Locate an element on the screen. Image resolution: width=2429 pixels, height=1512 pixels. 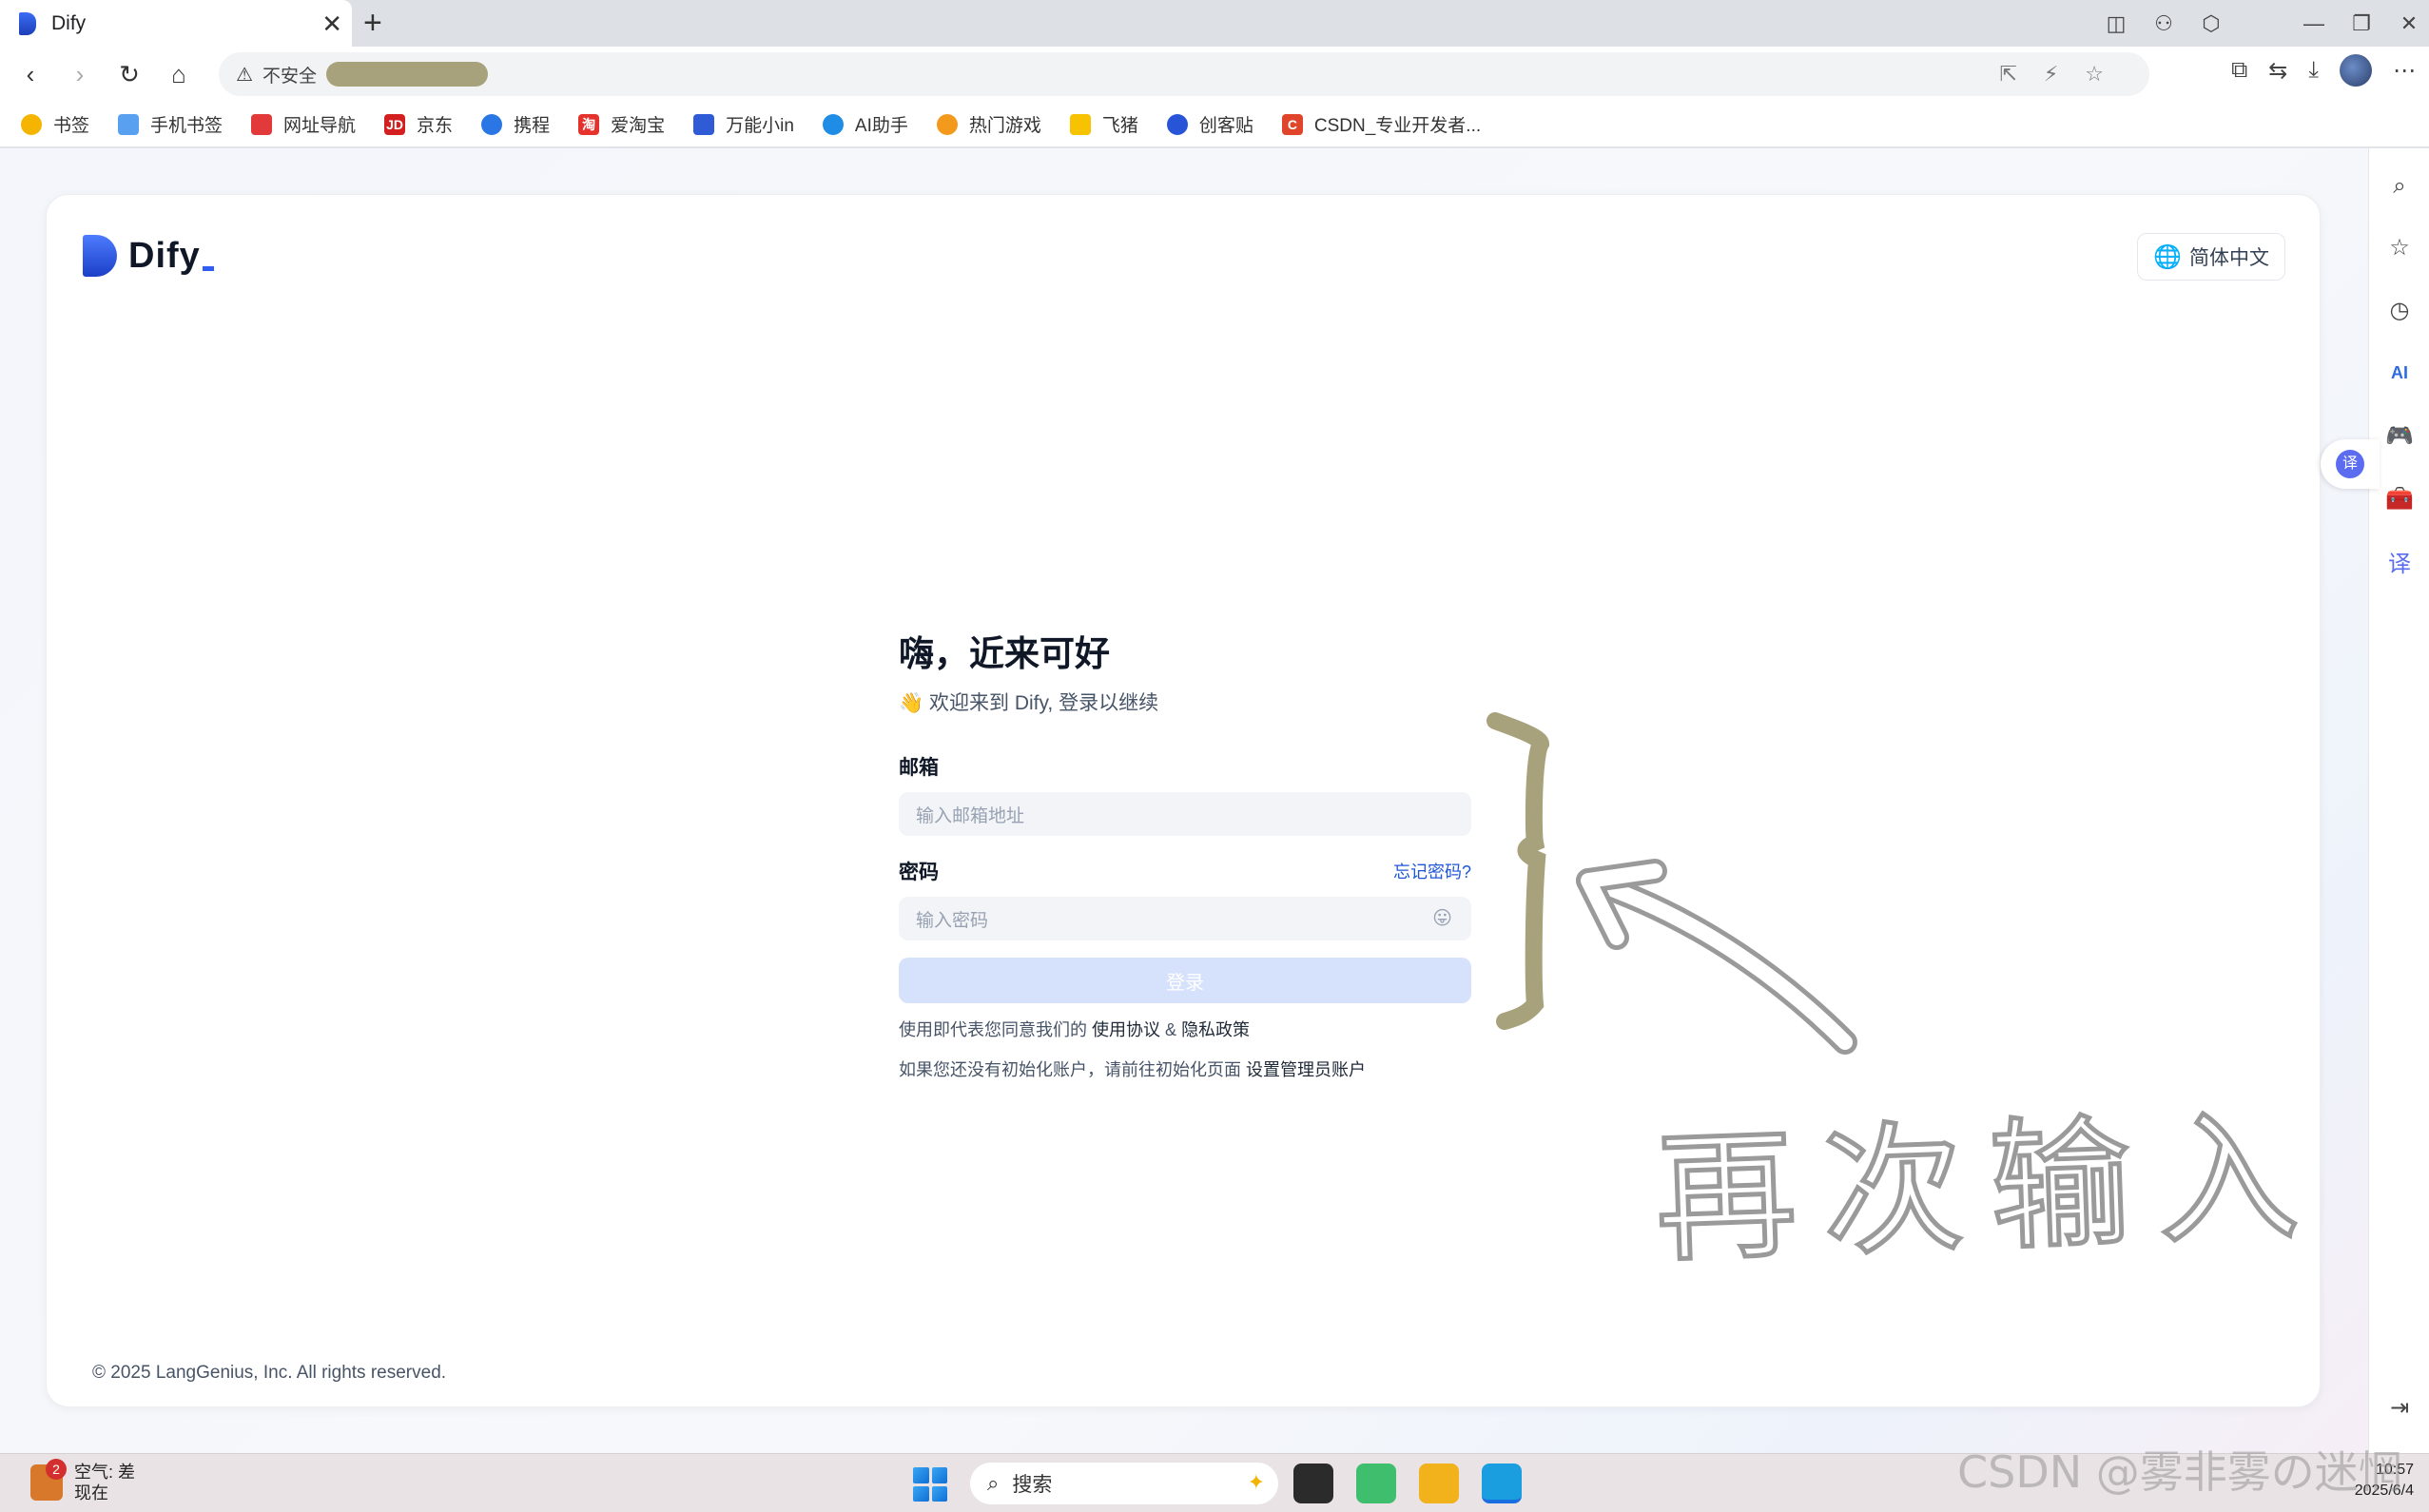
bookmark-item: 万能小in is located at coordinates (743, 124).